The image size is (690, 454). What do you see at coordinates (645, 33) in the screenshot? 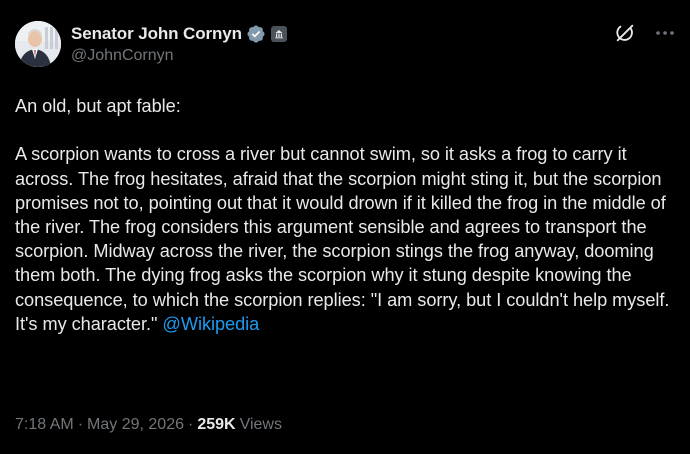
I see `header-actions` at bounding box center [645, 33].